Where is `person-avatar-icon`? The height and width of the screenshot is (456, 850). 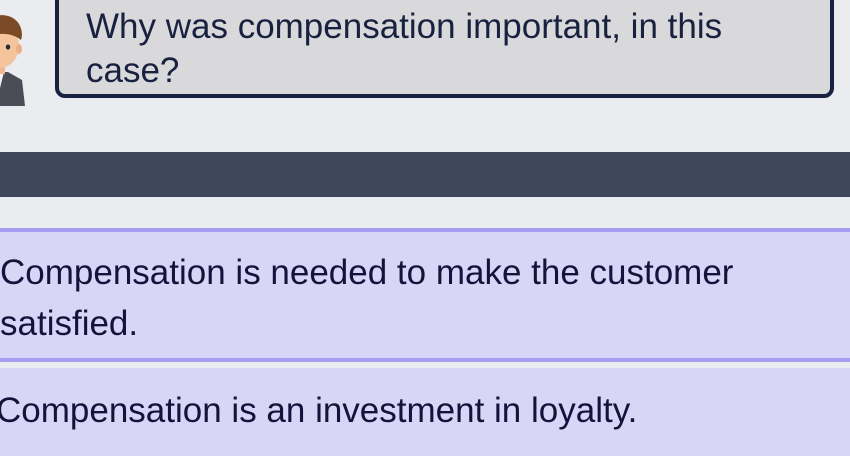
person-avatar-icon is located at coordinates (12, 60).